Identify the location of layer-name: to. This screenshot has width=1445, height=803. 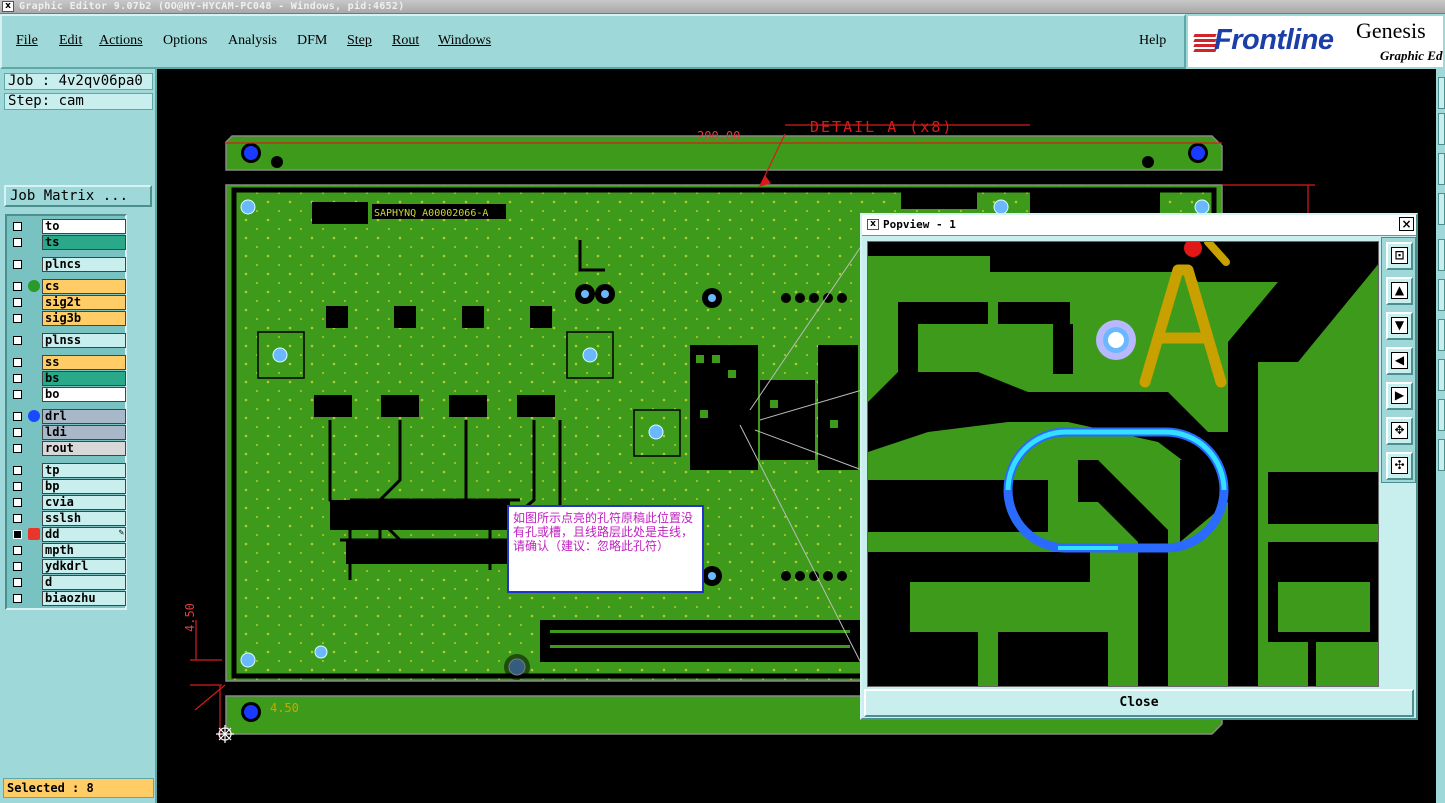
(84, 226).